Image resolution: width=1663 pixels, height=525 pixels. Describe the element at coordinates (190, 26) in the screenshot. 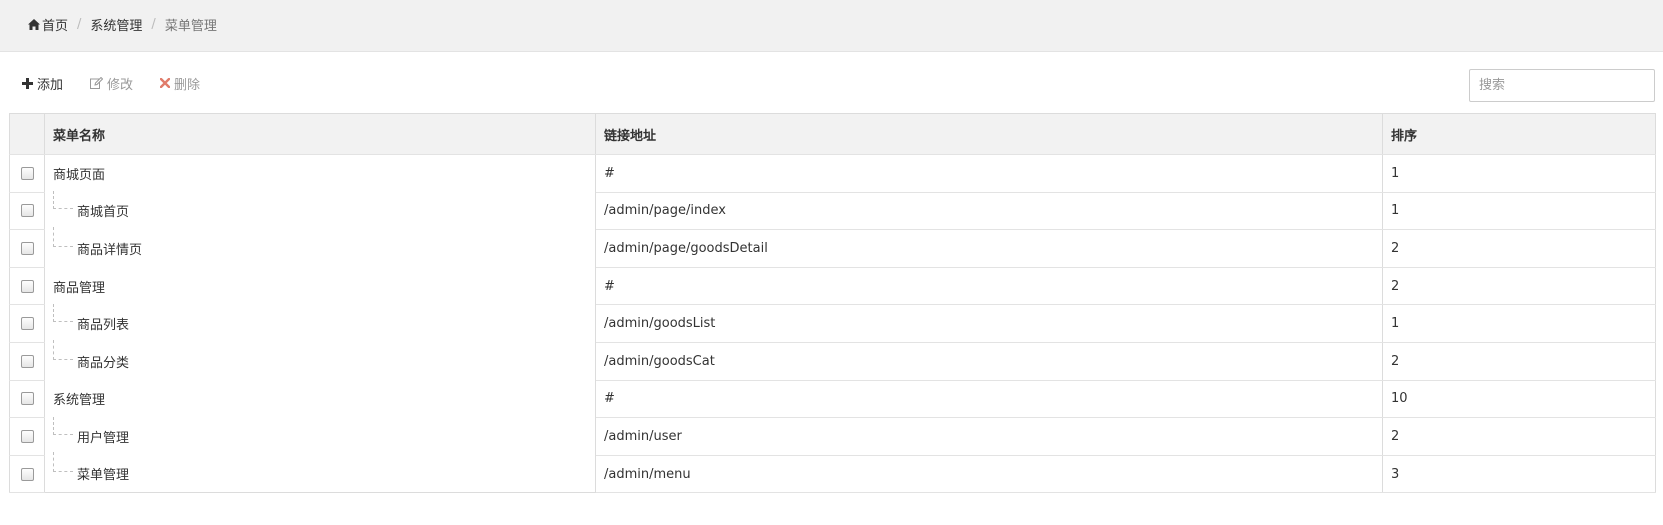

I see `breadcrumb-current: 菜单管理` at that location.